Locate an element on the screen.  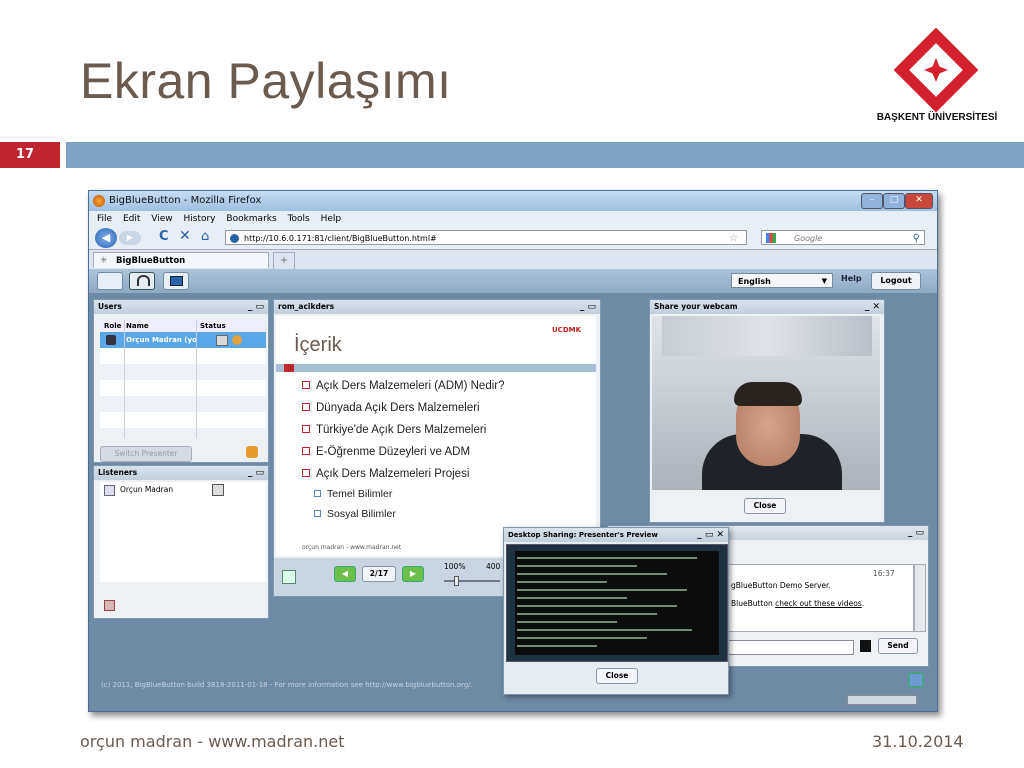
webcam-panel: Share your webcam _ ✕ Close is located at coordinates (767, 411).